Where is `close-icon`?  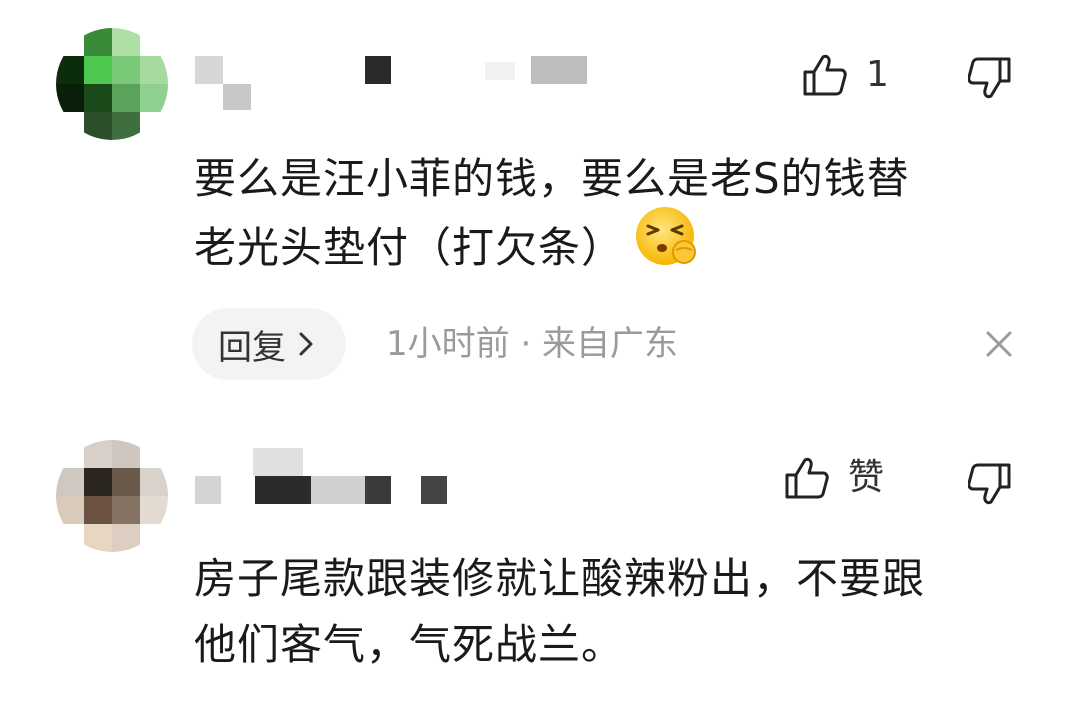
close-icon is located at coordinates (999, 344).